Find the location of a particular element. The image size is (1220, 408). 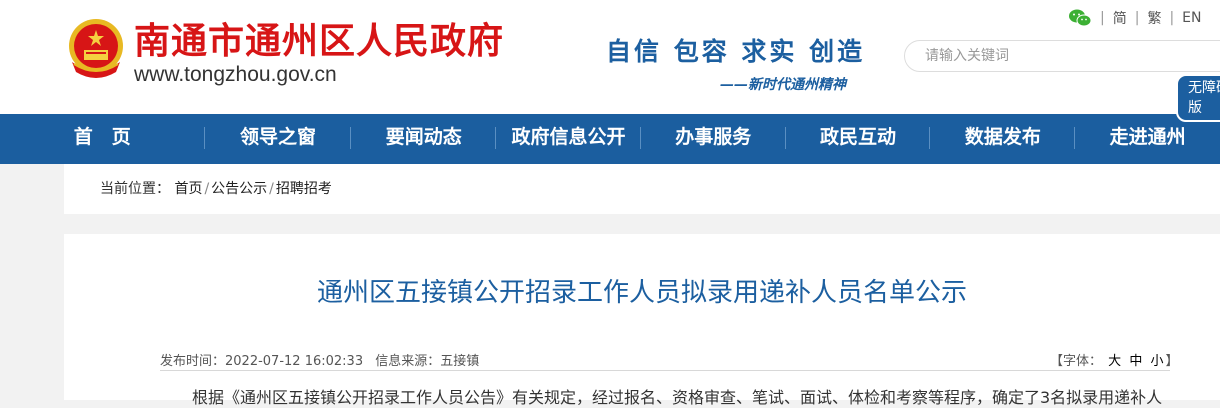

breadcrumb: 当前位置： 首页 / 公告公示 / 招聘招考 is located at coordinates (216, 188).